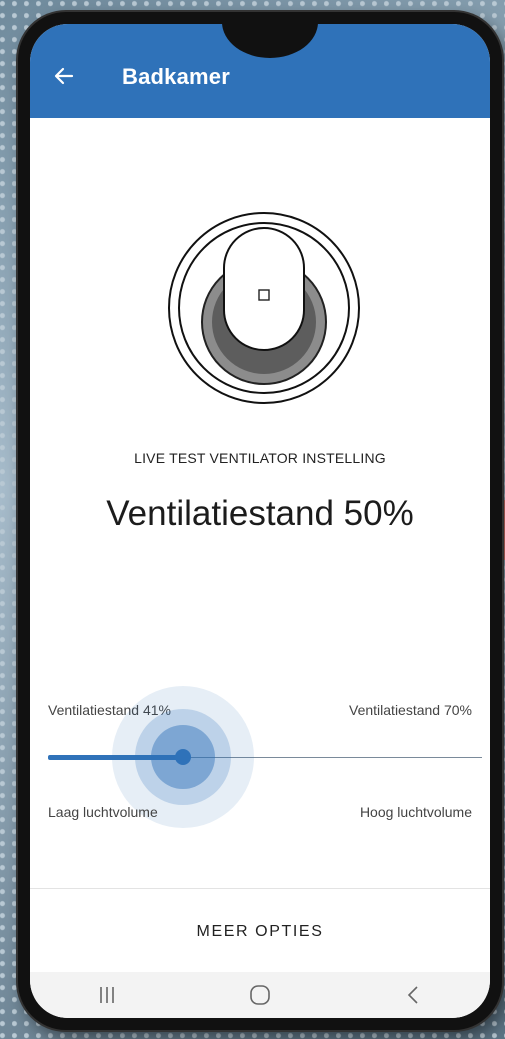 The image size is (505, 1039). I want to click on camera-notch, so click(270, 41).